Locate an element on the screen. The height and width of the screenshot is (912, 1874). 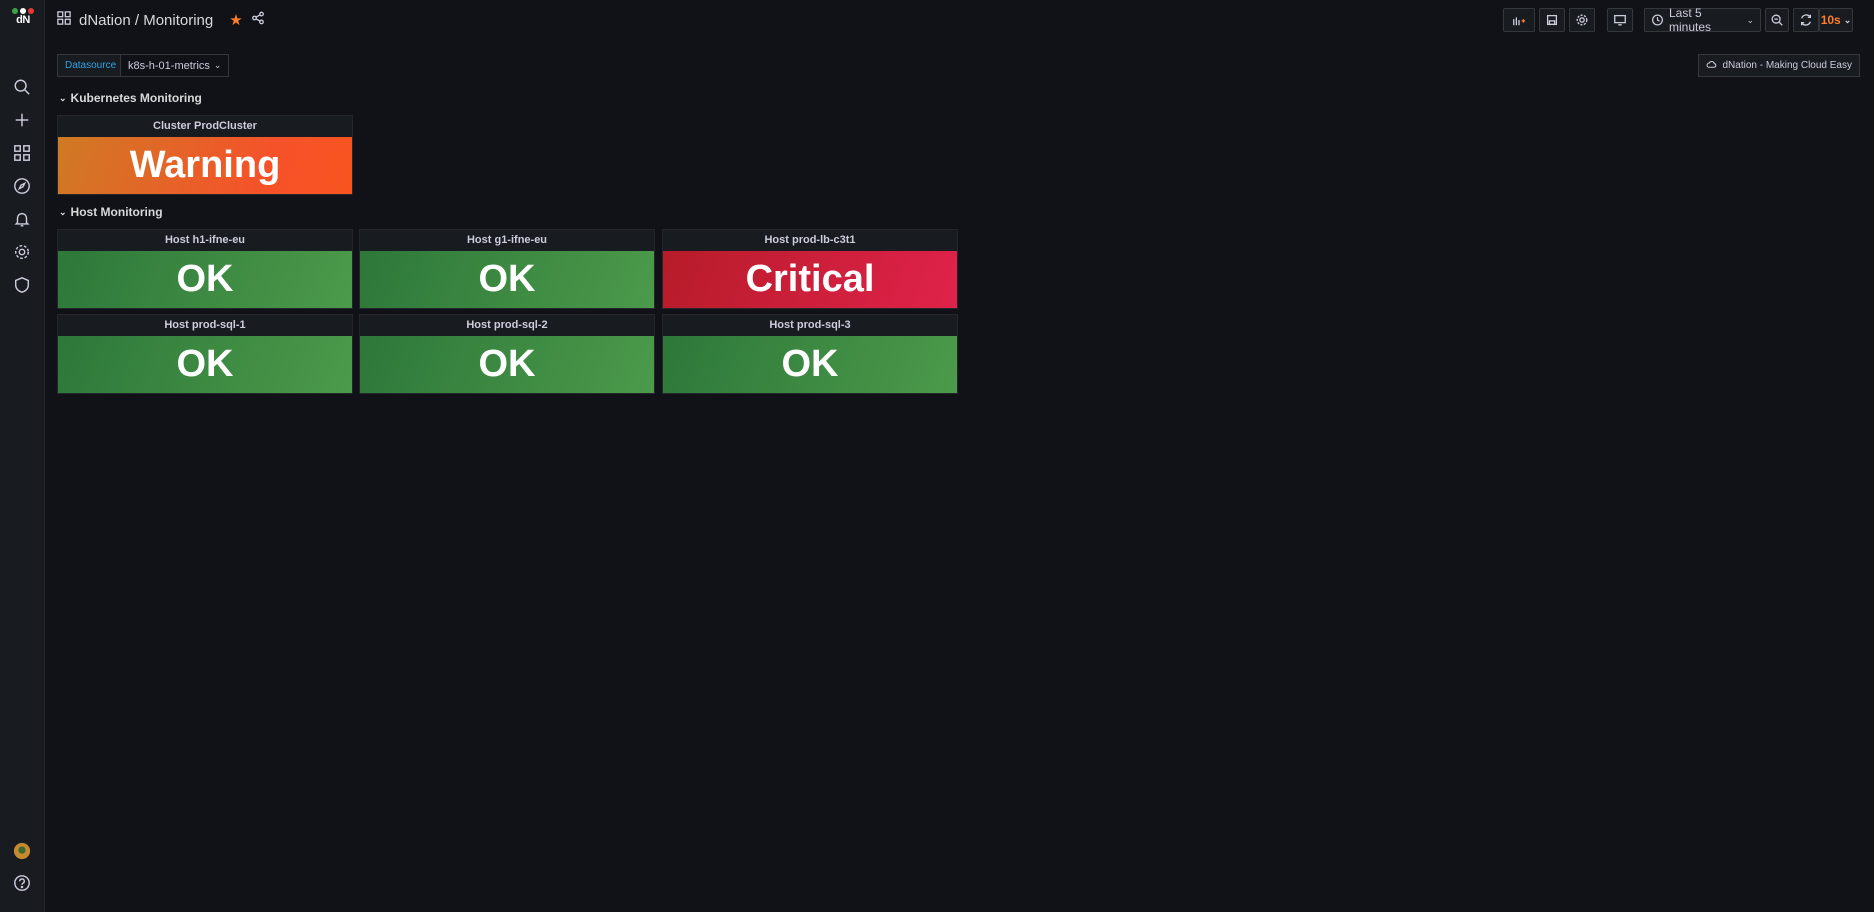
row-kubernetes-monitoring: ⌄ Kubernetes Monitoring is located at coordinates (130, 98).